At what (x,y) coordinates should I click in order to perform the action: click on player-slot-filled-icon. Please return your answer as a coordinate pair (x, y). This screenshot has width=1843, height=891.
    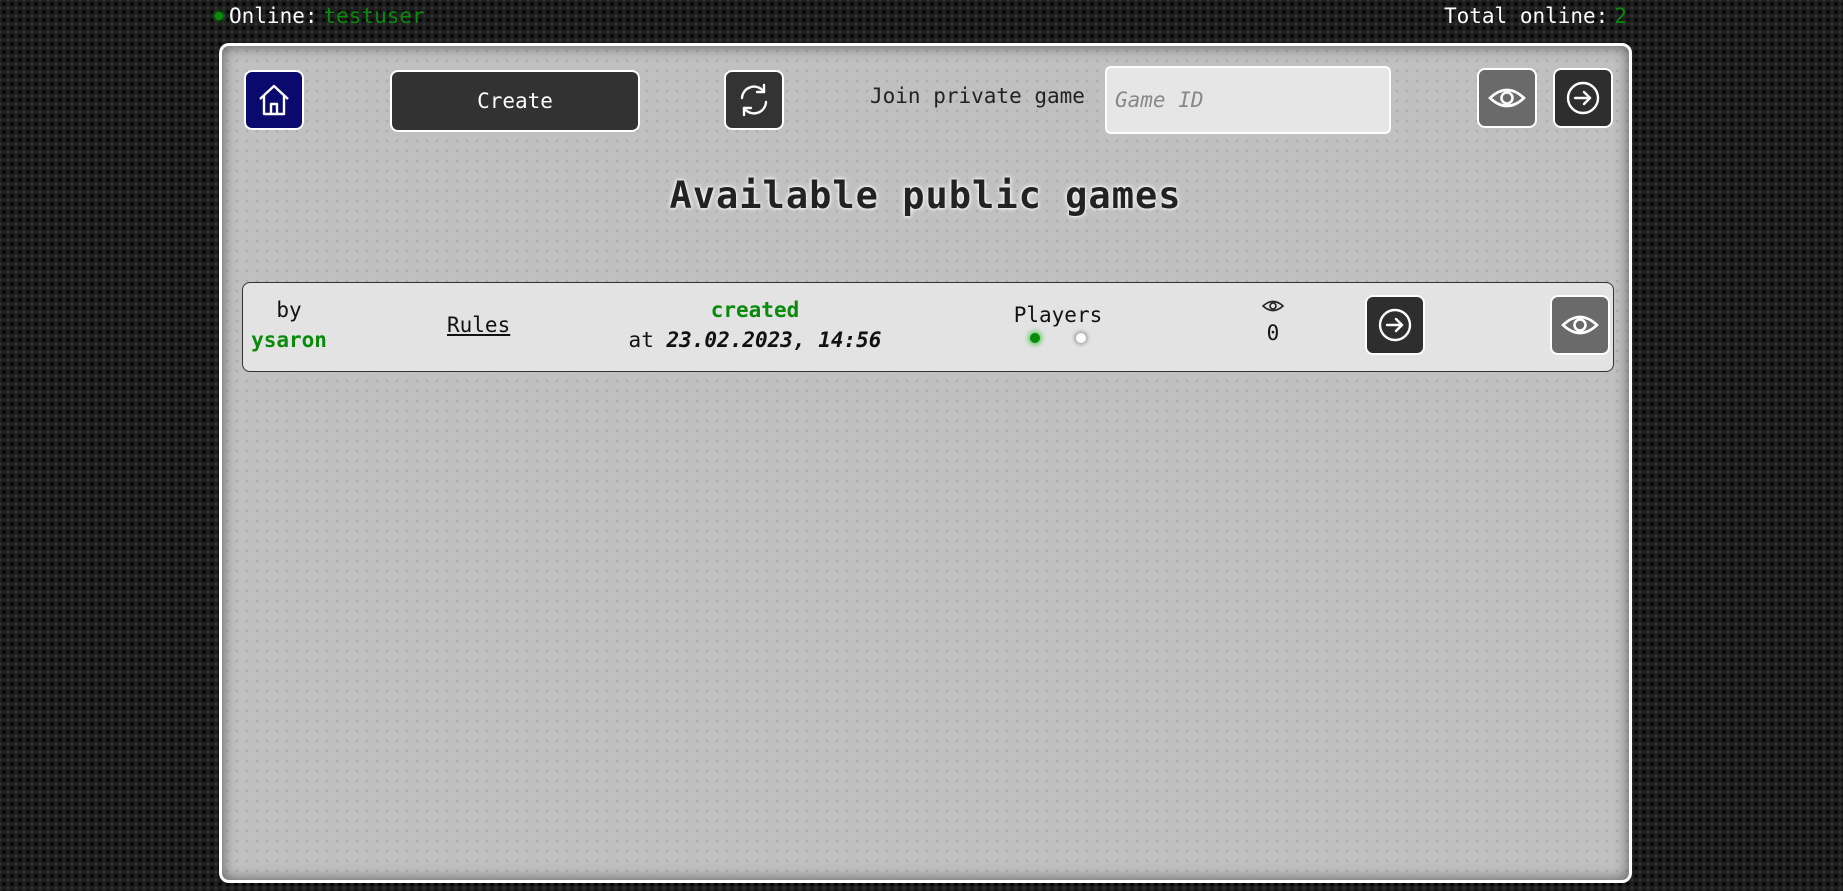
    Looking at the image, I should click on (1035, 338).